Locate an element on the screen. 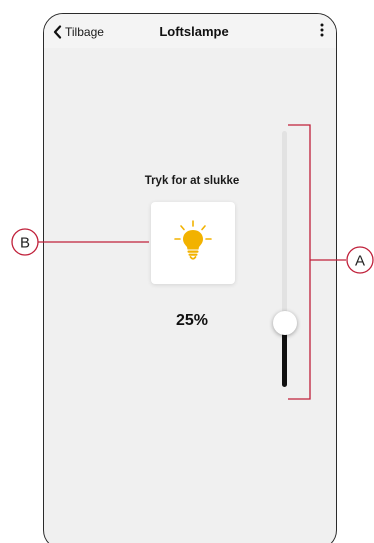  callout-a-label: A is located at coordinates (360, 261).